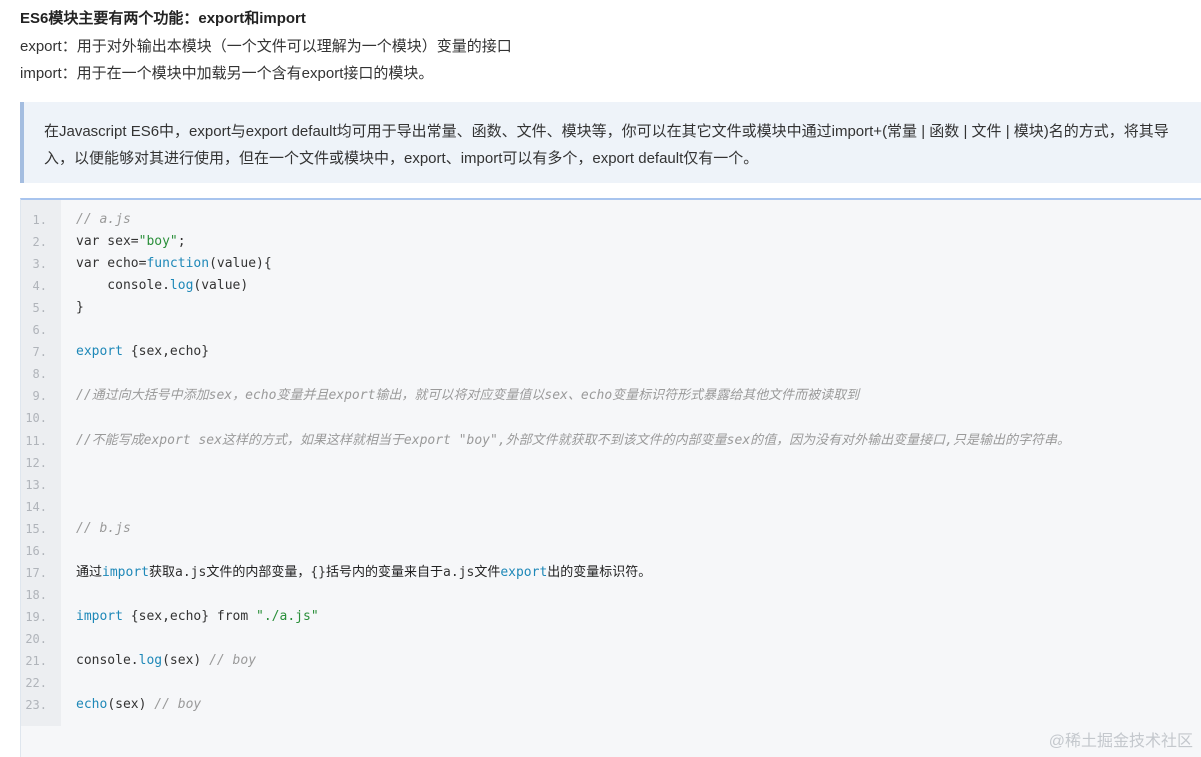 This screenshot has height=757, width=1201. I want to click on code-token: a.js, so click(191, 572).